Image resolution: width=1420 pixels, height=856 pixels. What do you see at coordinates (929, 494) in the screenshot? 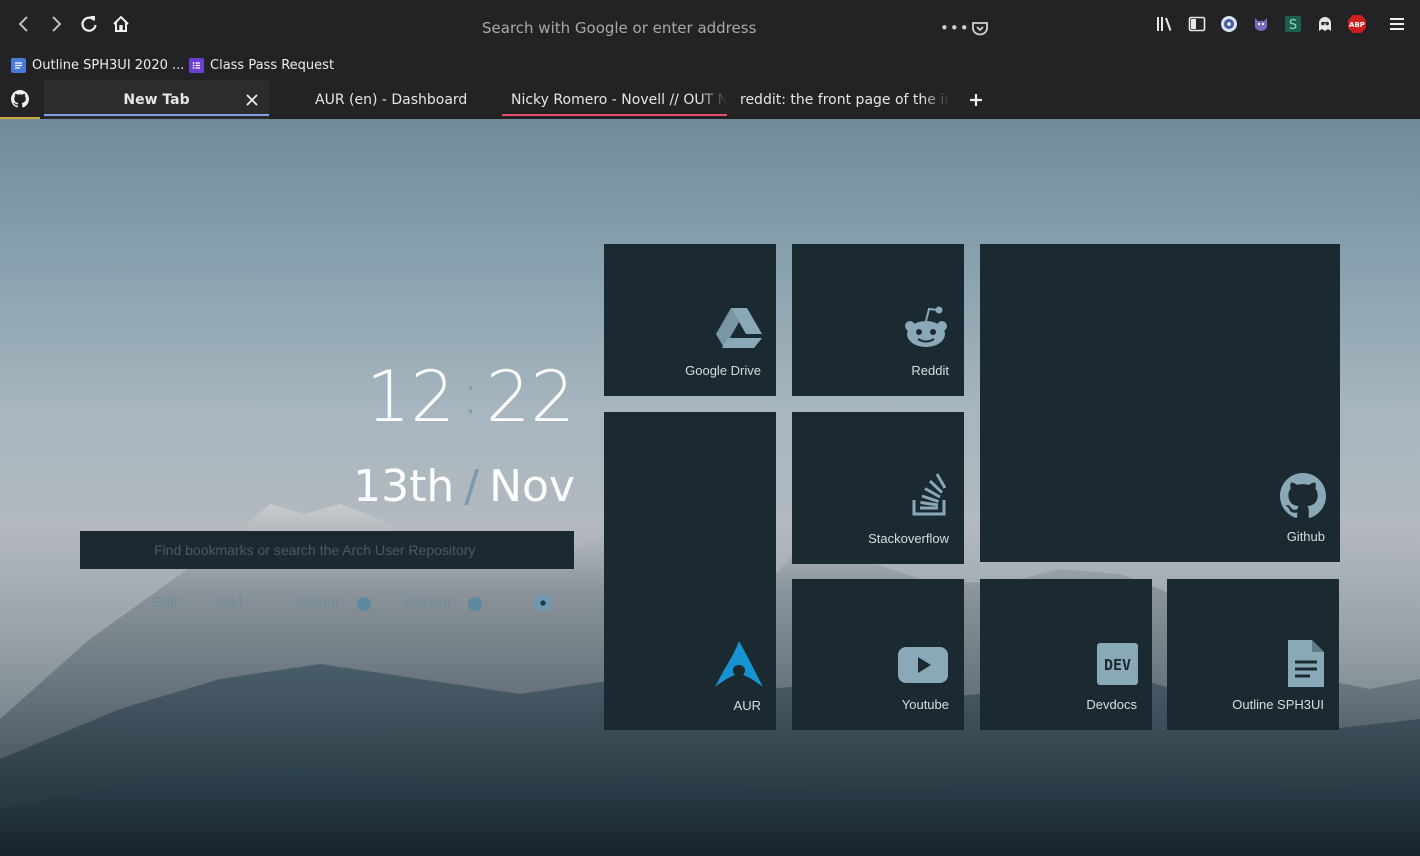
I see `stackoverflow-icon` at bounding box center [929, 494].